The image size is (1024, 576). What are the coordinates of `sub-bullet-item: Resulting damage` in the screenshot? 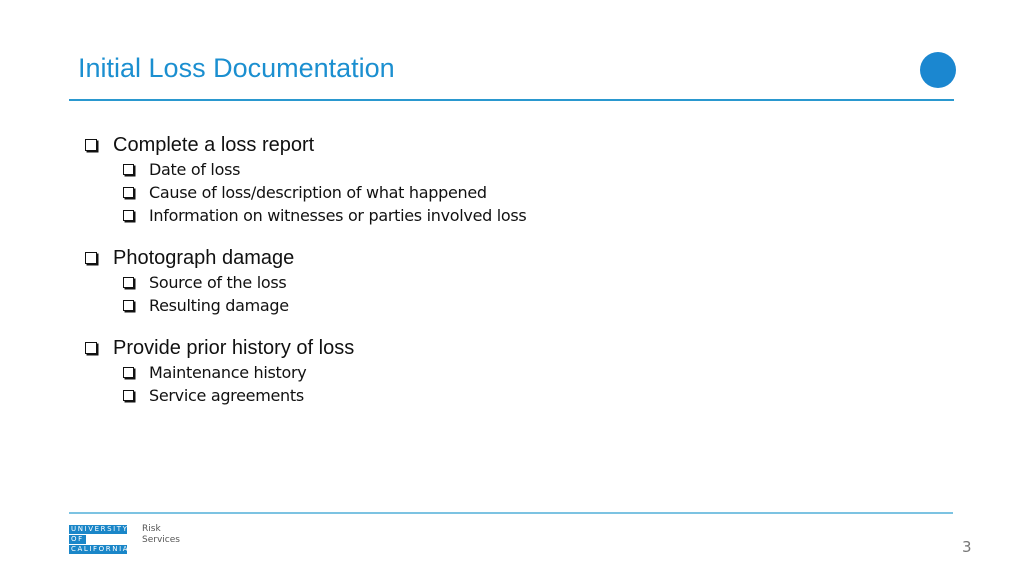 It's located at (324, 305).